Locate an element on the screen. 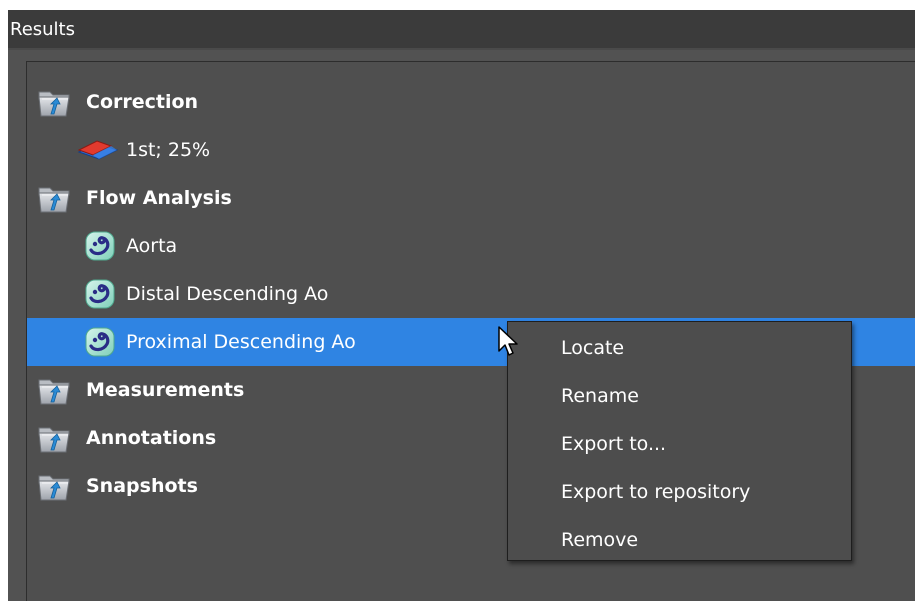 Image resolution: width=915 pixels, height=601 pixels. mouse-cursor-icon is located at coordinates (508, 341).